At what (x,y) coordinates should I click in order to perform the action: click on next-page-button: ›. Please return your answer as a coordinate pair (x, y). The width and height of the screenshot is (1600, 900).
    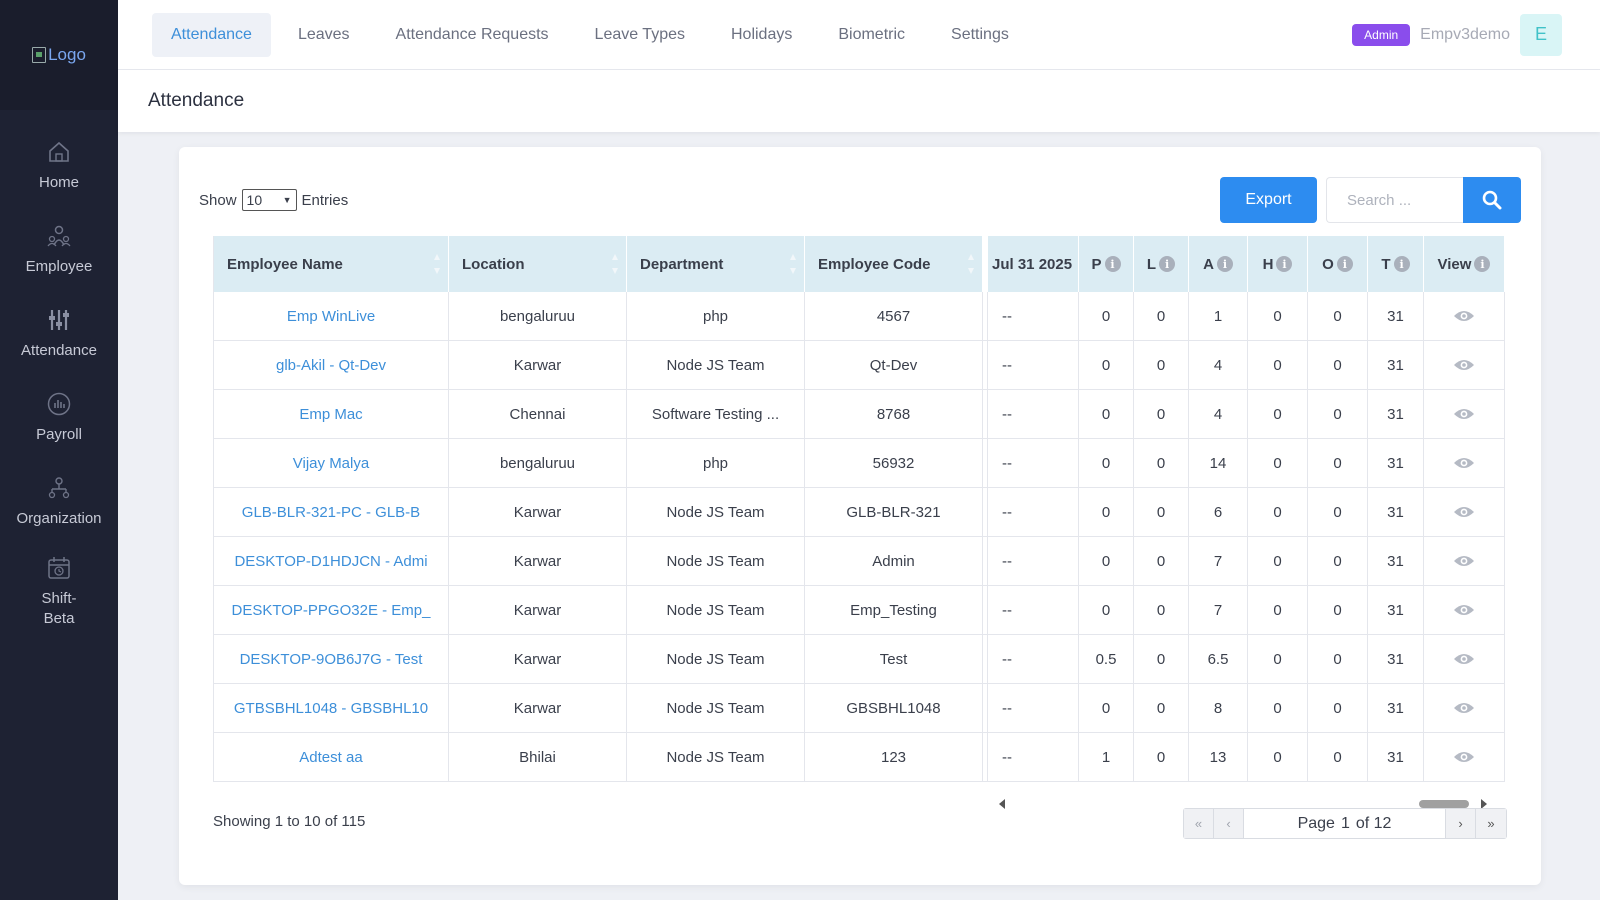
    Looking at the image, I should click on (1461, 823).